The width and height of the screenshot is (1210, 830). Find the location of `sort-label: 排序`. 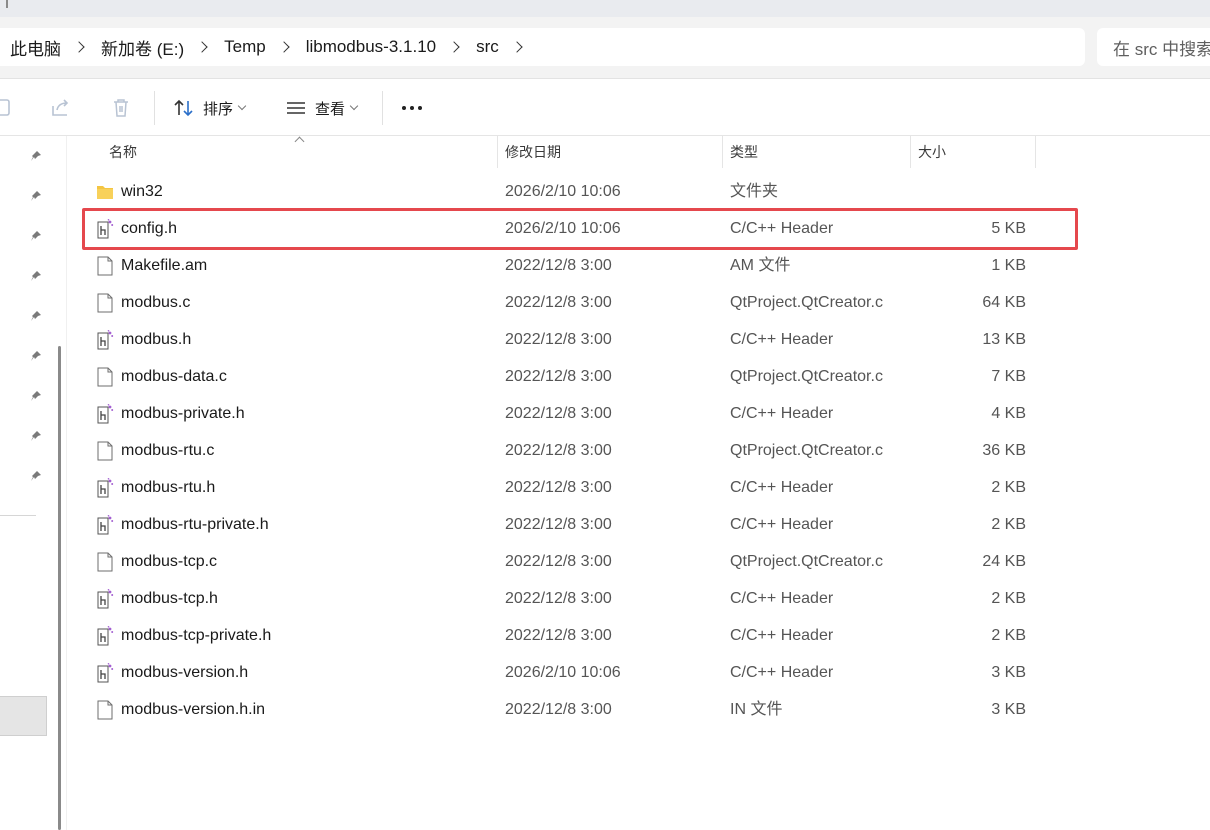

sort-label: 排序 is located at coordinates (218, 109).